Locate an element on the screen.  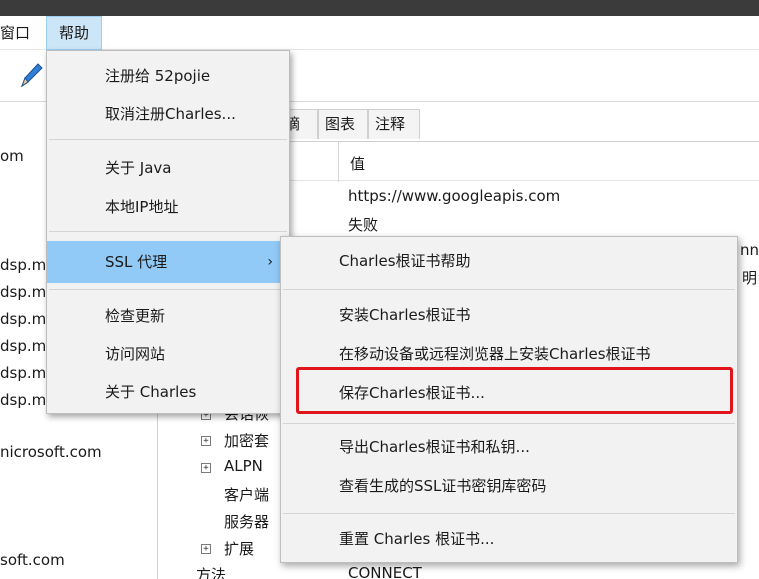
menu-window: 窗口 is located at coordinates (23, 33).